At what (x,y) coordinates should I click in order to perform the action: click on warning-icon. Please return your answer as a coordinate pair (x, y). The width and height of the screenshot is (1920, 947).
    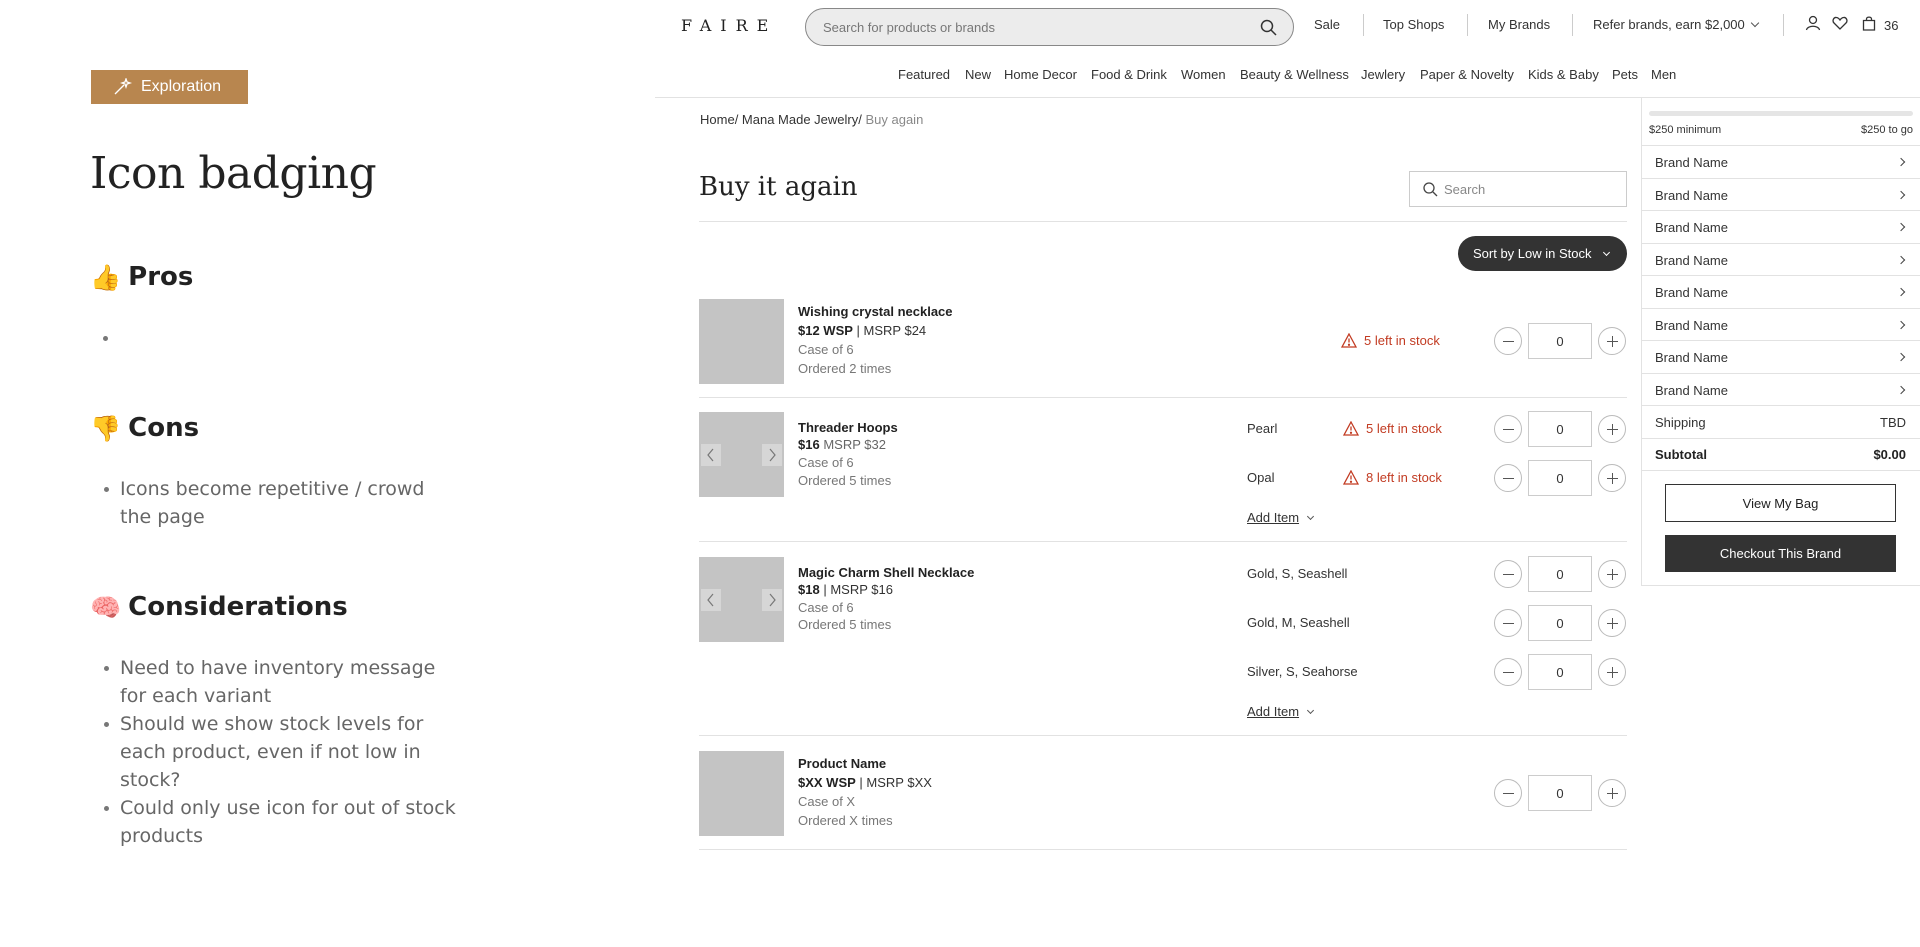
    Looking at the image, I should click on (1351, 477).